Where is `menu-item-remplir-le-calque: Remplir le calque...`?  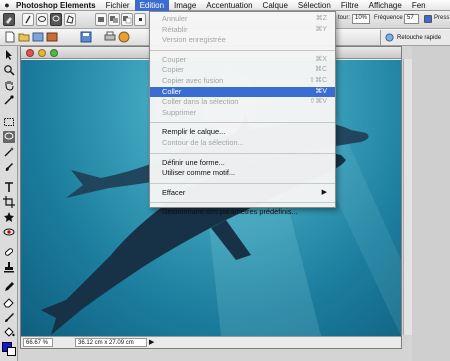
menu-item-remplir-le-calque: Remplir le calque... is located at coordinates (242, 132).